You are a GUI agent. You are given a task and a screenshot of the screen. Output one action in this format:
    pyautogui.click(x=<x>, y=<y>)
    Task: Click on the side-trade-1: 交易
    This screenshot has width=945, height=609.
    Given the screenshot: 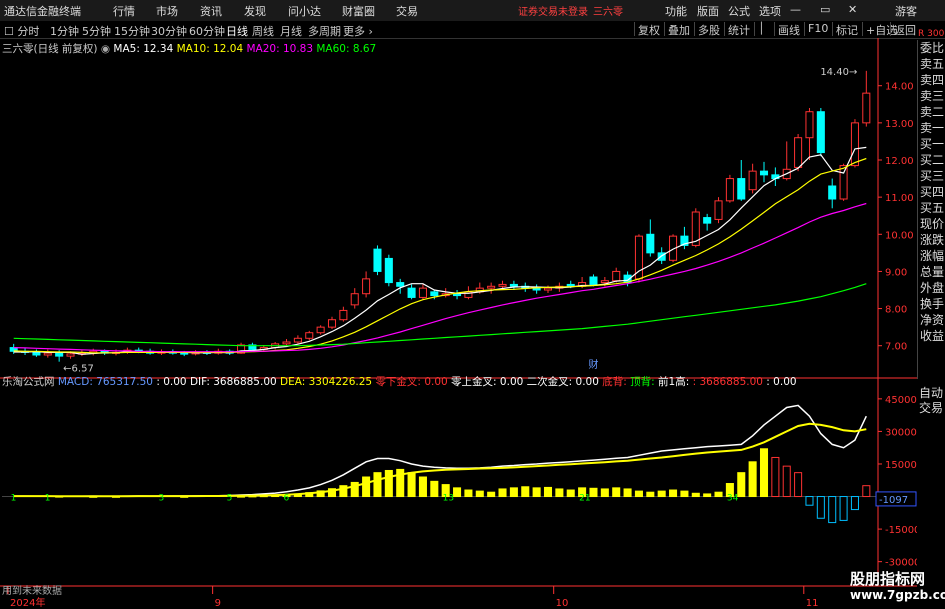 What is the action you would take?
    pyautogui.click(x=931, y=408)
    